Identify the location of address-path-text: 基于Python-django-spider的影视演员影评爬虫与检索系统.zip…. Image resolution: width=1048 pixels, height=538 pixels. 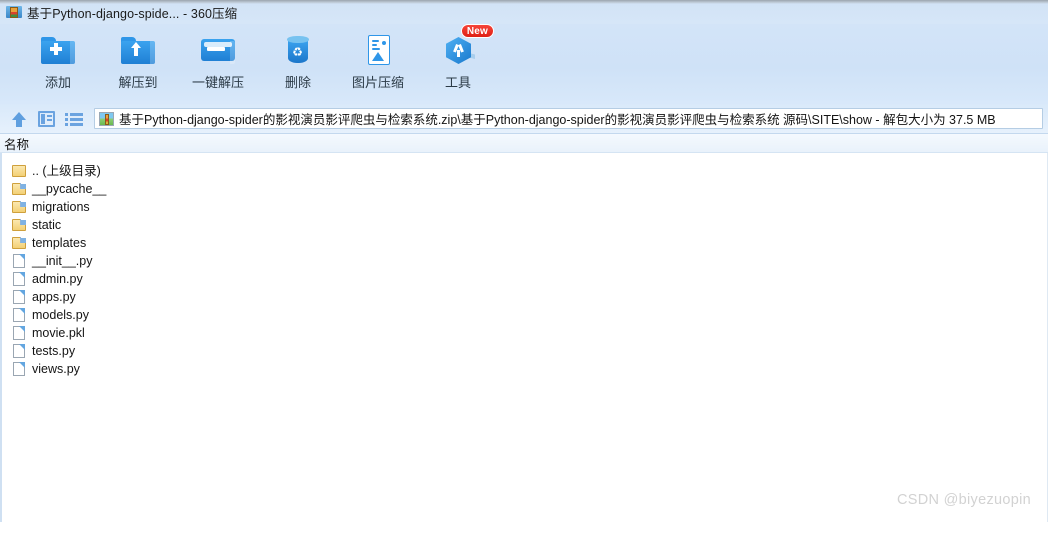
(557, 120).